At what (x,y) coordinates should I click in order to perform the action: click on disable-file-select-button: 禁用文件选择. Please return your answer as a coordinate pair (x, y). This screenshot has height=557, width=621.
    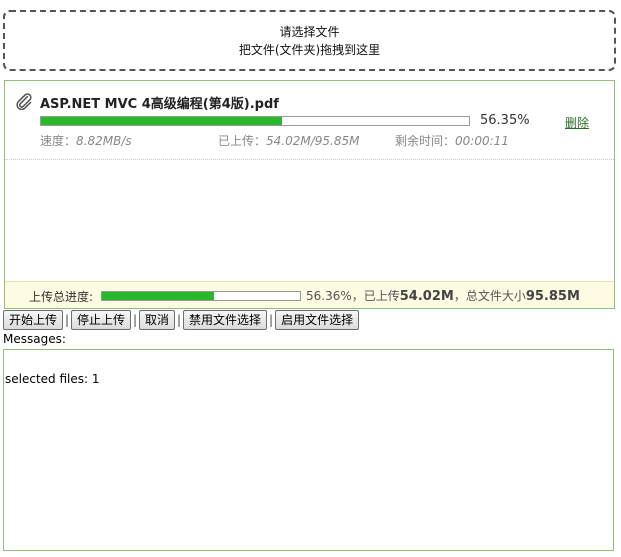
    Looking at the image, I should click on (225, 320).